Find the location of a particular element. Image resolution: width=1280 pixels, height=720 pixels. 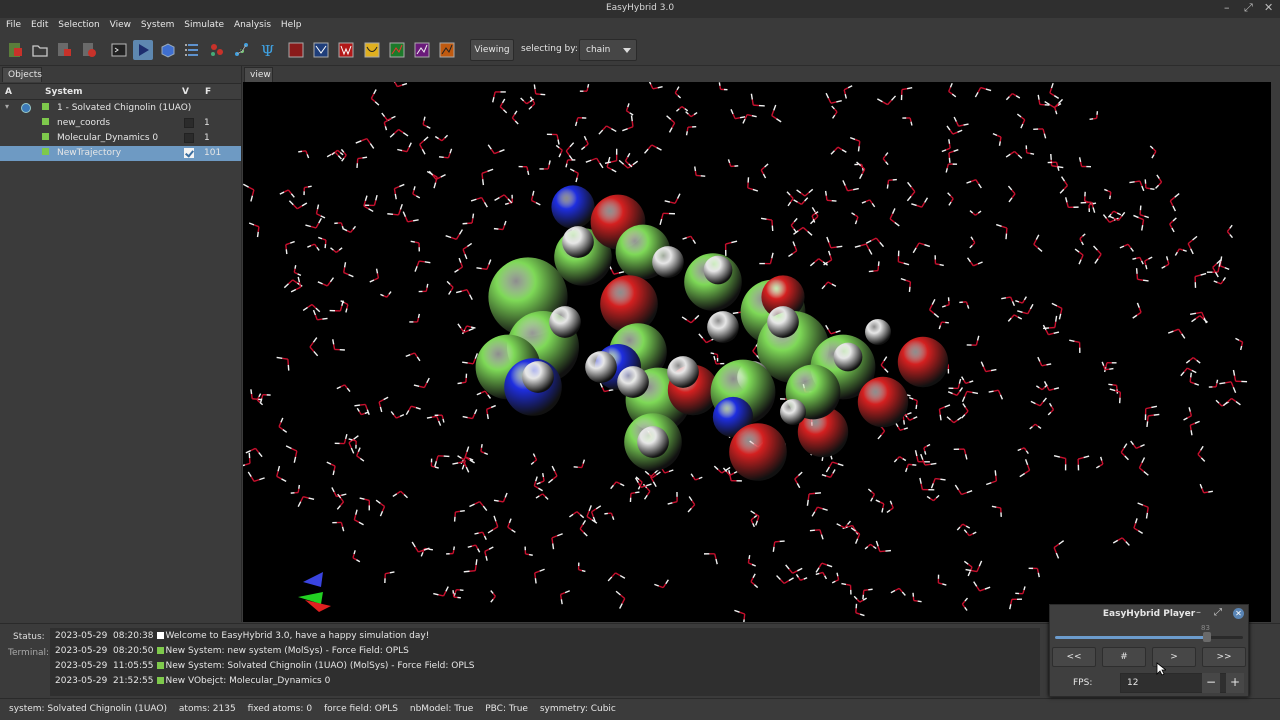

tab-view: view is located at coordinates (258, 74).